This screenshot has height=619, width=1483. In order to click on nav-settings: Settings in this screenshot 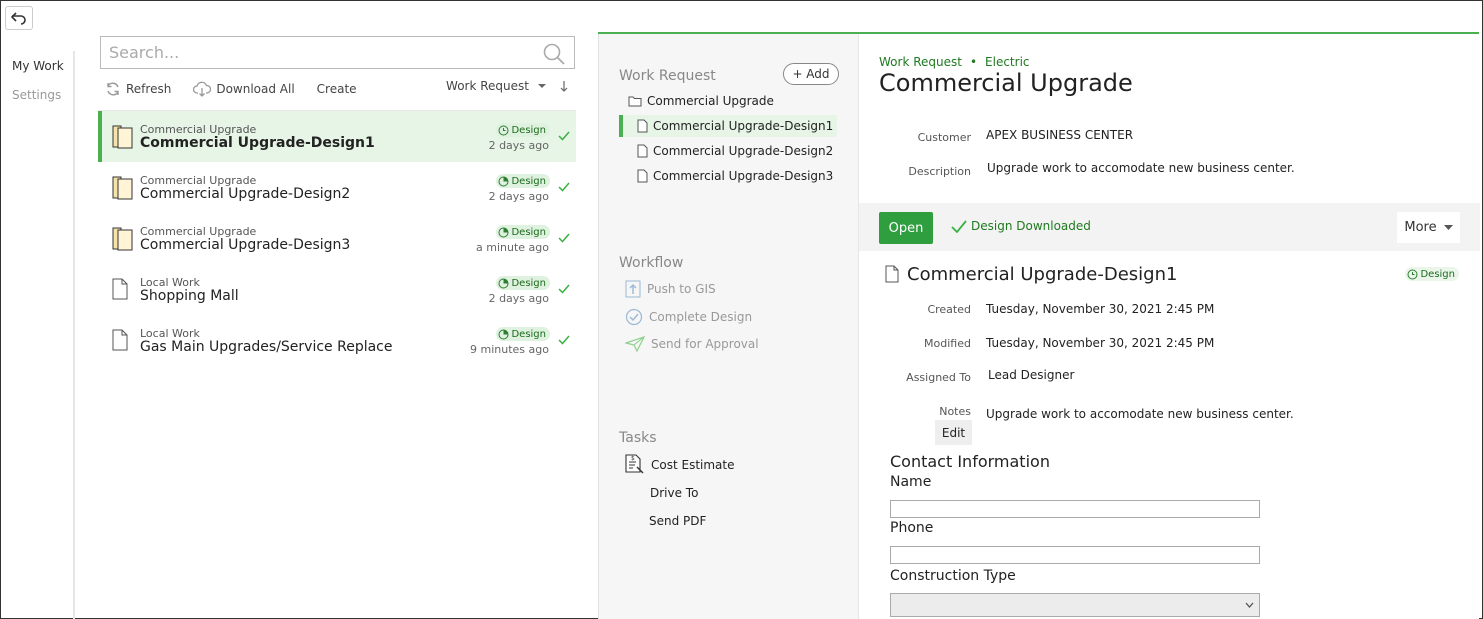, I will do `click(38, 94)`.